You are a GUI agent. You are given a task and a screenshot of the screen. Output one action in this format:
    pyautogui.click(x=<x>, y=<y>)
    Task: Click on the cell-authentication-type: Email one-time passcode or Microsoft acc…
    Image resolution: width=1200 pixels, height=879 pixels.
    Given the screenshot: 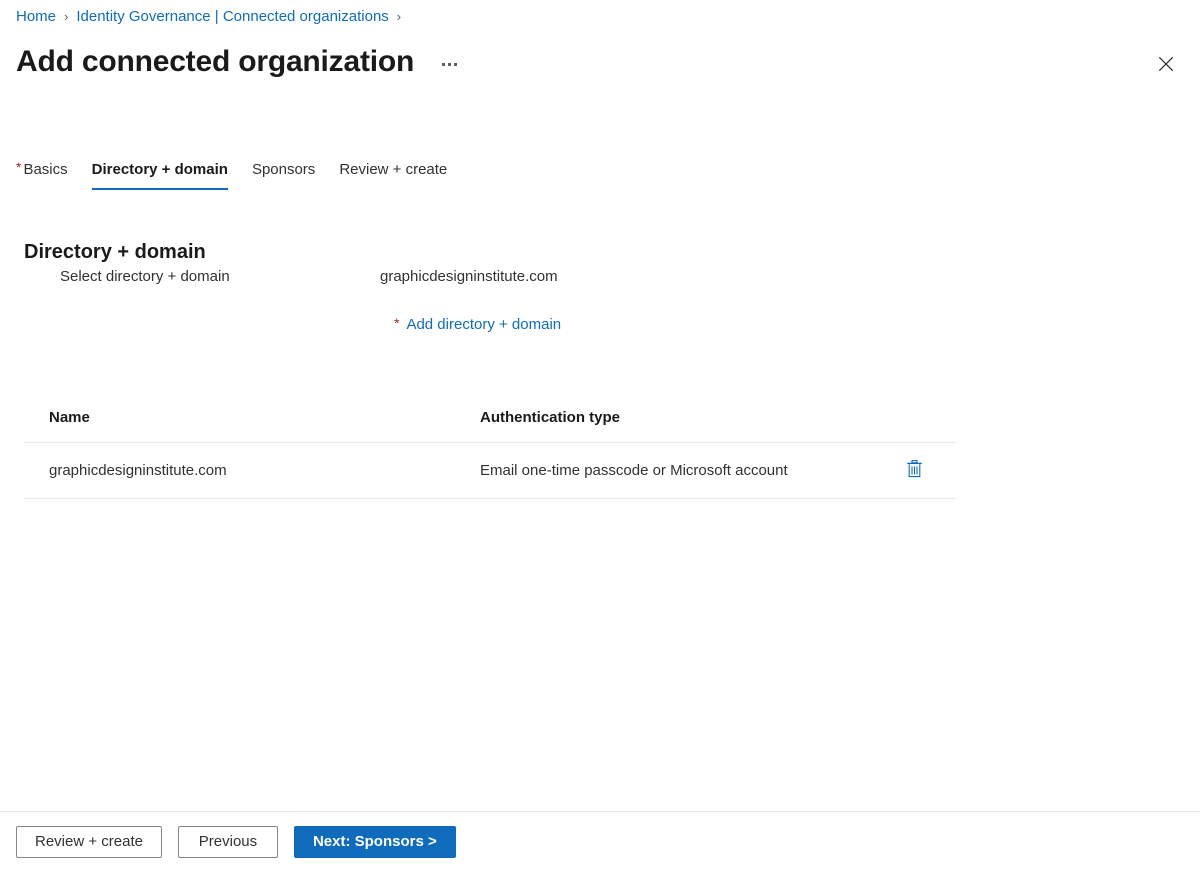 What is the action you would take?
    pyautogui.click(x=690, y=470)
    